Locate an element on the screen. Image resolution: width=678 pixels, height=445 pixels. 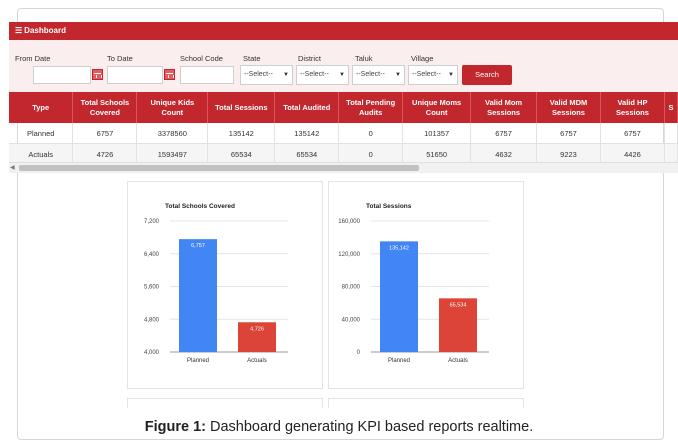
table-cell: 3378560 is located at coordinates (172, 133).